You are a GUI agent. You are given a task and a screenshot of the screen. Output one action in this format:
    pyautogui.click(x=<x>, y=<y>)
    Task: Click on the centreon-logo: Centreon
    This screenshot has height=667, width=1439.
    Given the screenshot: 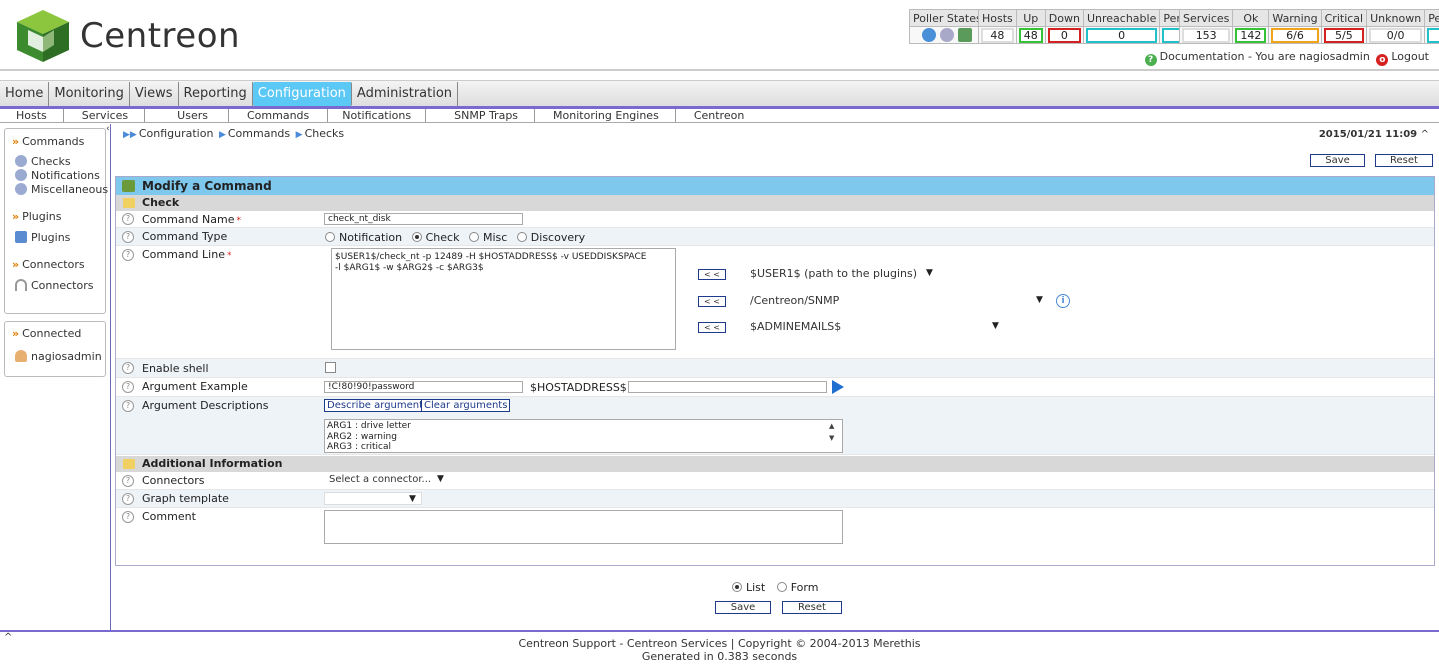 What is the action you would take?
    pyautogui.click(x=134, y=37)
    